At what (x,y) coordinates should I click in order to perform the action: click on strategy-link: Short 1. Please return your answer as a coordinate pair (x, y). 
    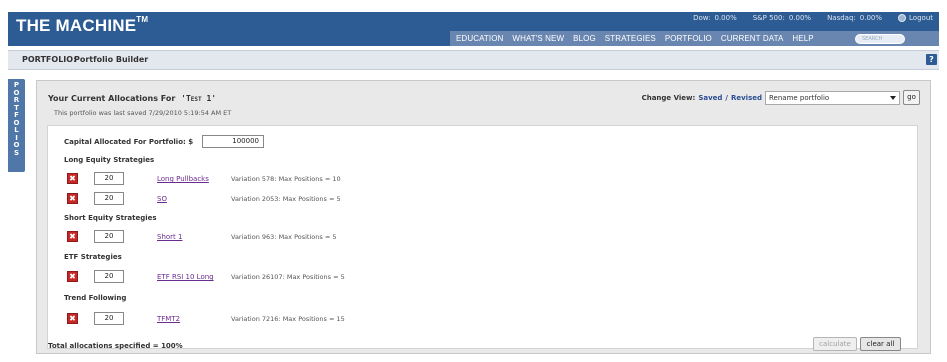
    Looking at the image, I should click on (169, 237).